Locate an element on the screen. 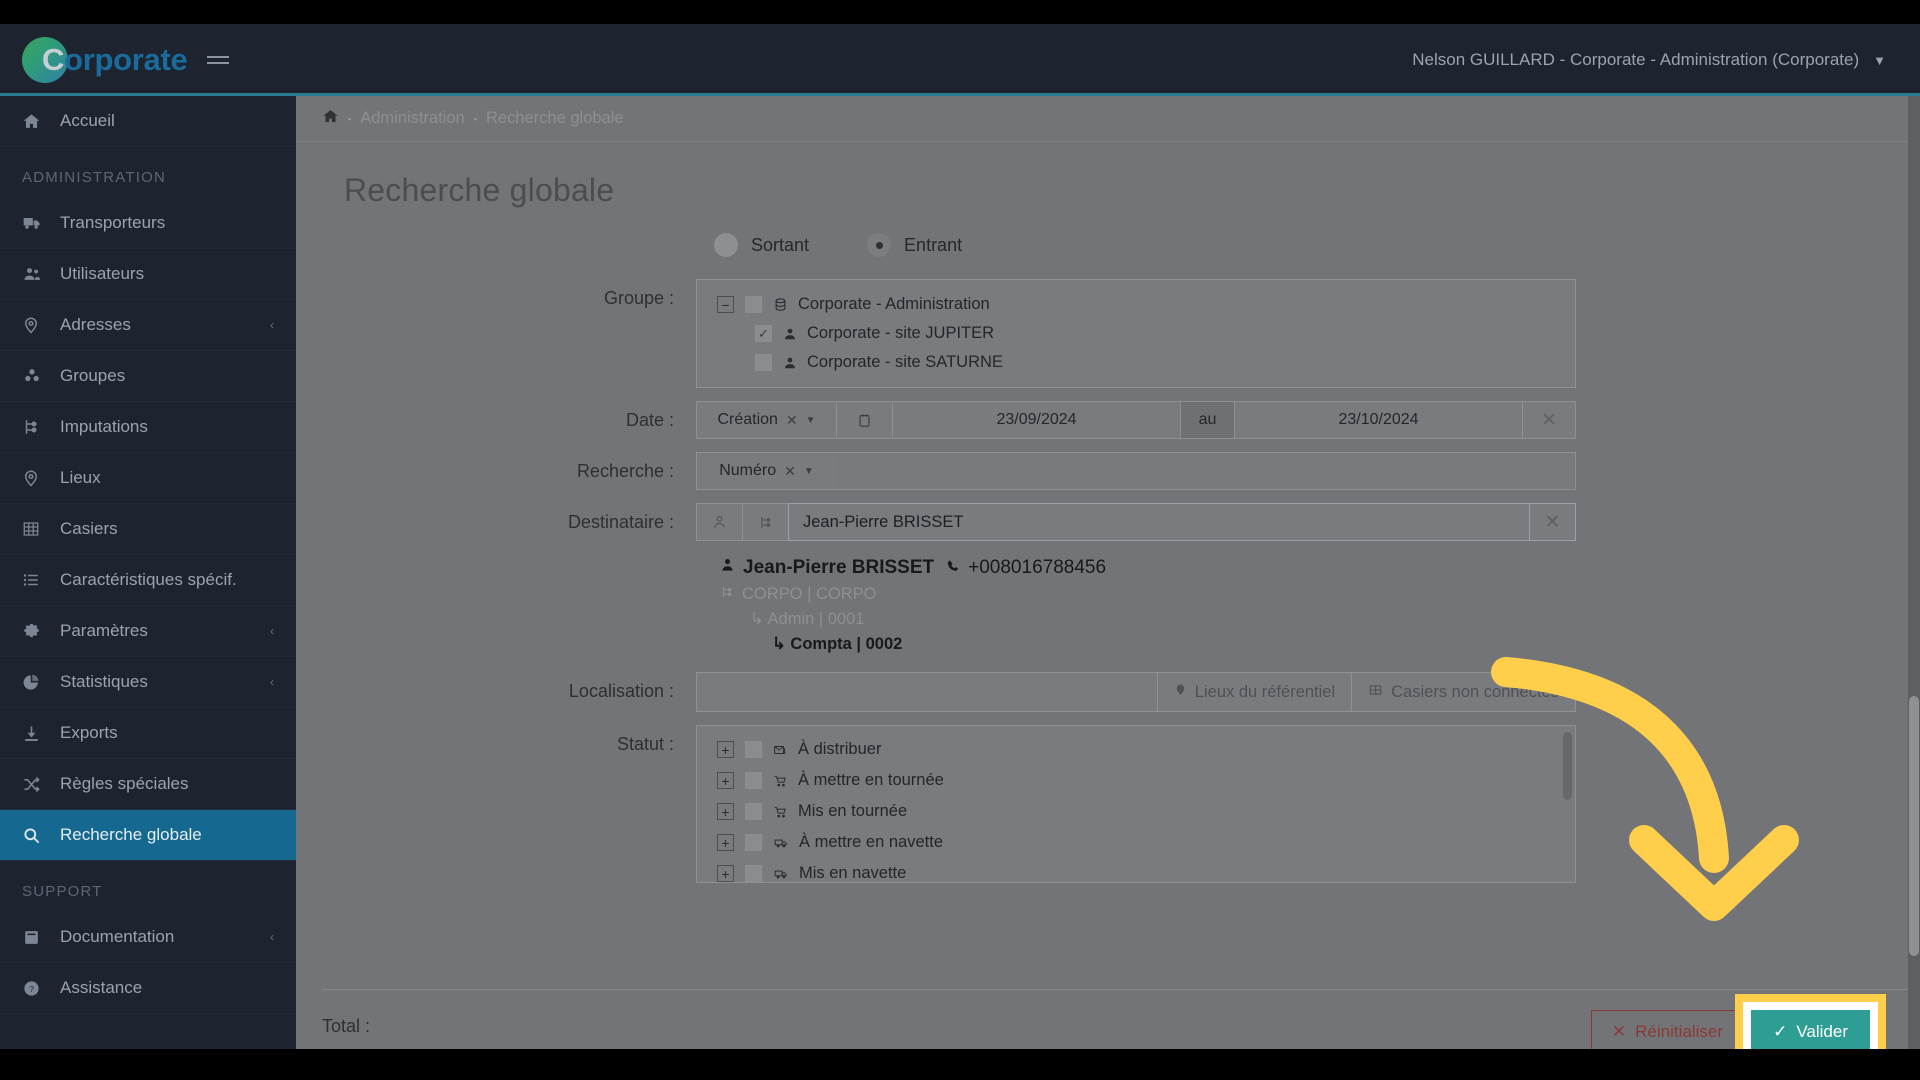 Image resolution: width=1920 pixels, height=1080 pixels. user-outline-icon is located at coordinates (719, 522).